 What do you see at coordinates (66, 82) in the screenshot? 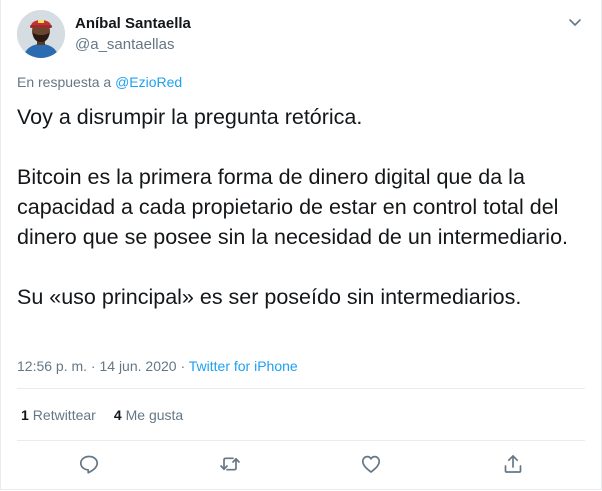
I see `reply-prefix: En respuesta a` at bounding box center [66, 82].